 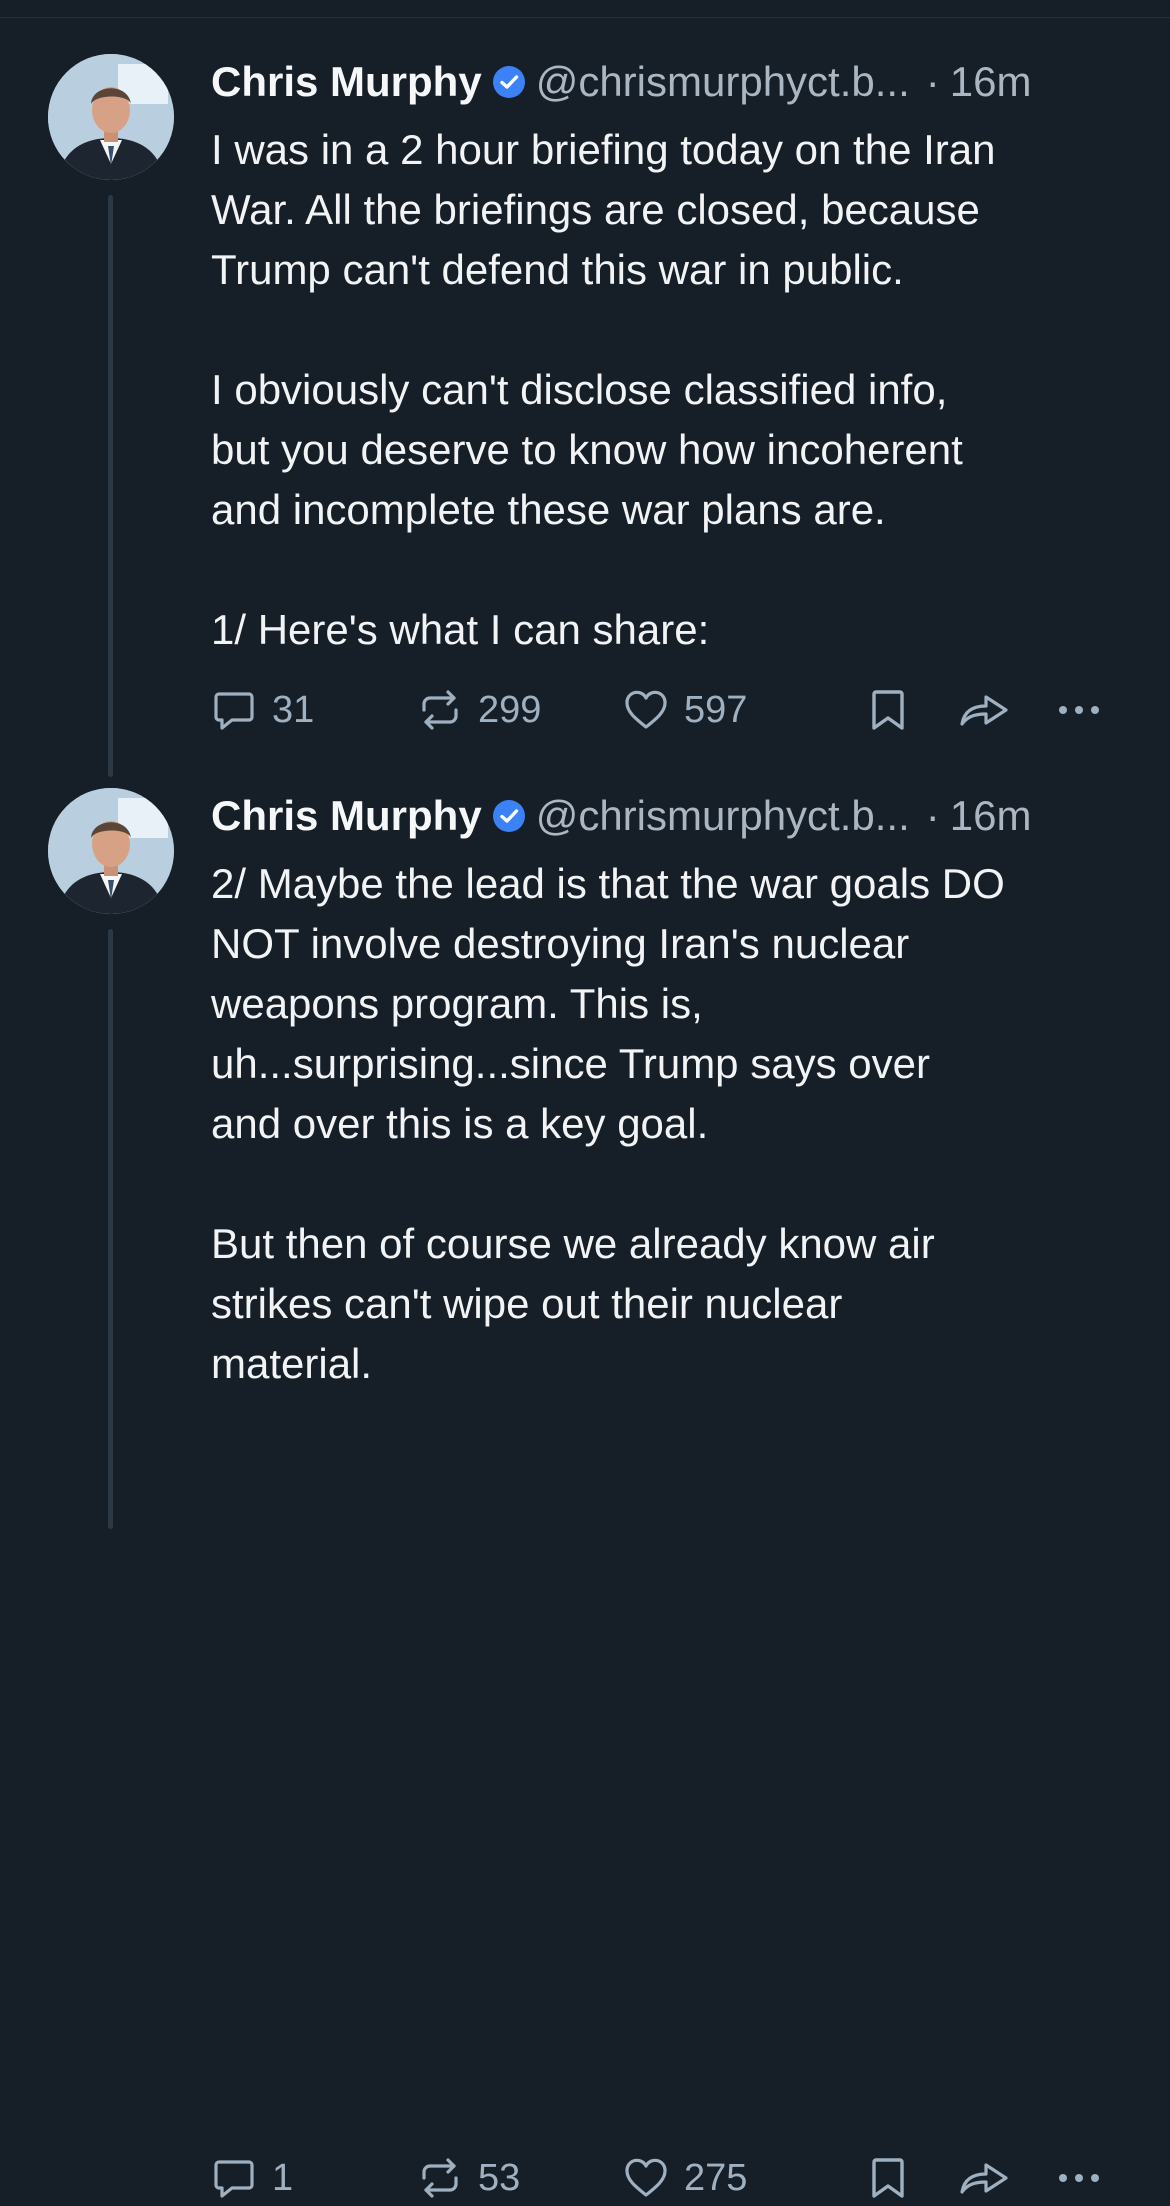 I want to click on reply-button: 31, so click(x=262, y=710).